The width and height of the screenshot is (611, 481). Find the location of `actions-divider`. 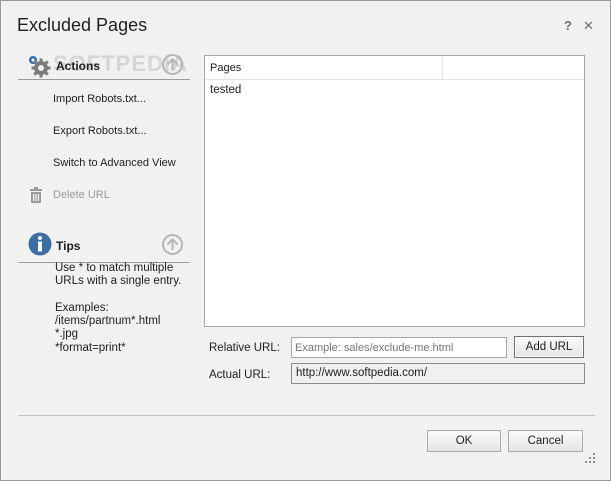

actions-divider is located at coordinates (104, 79).